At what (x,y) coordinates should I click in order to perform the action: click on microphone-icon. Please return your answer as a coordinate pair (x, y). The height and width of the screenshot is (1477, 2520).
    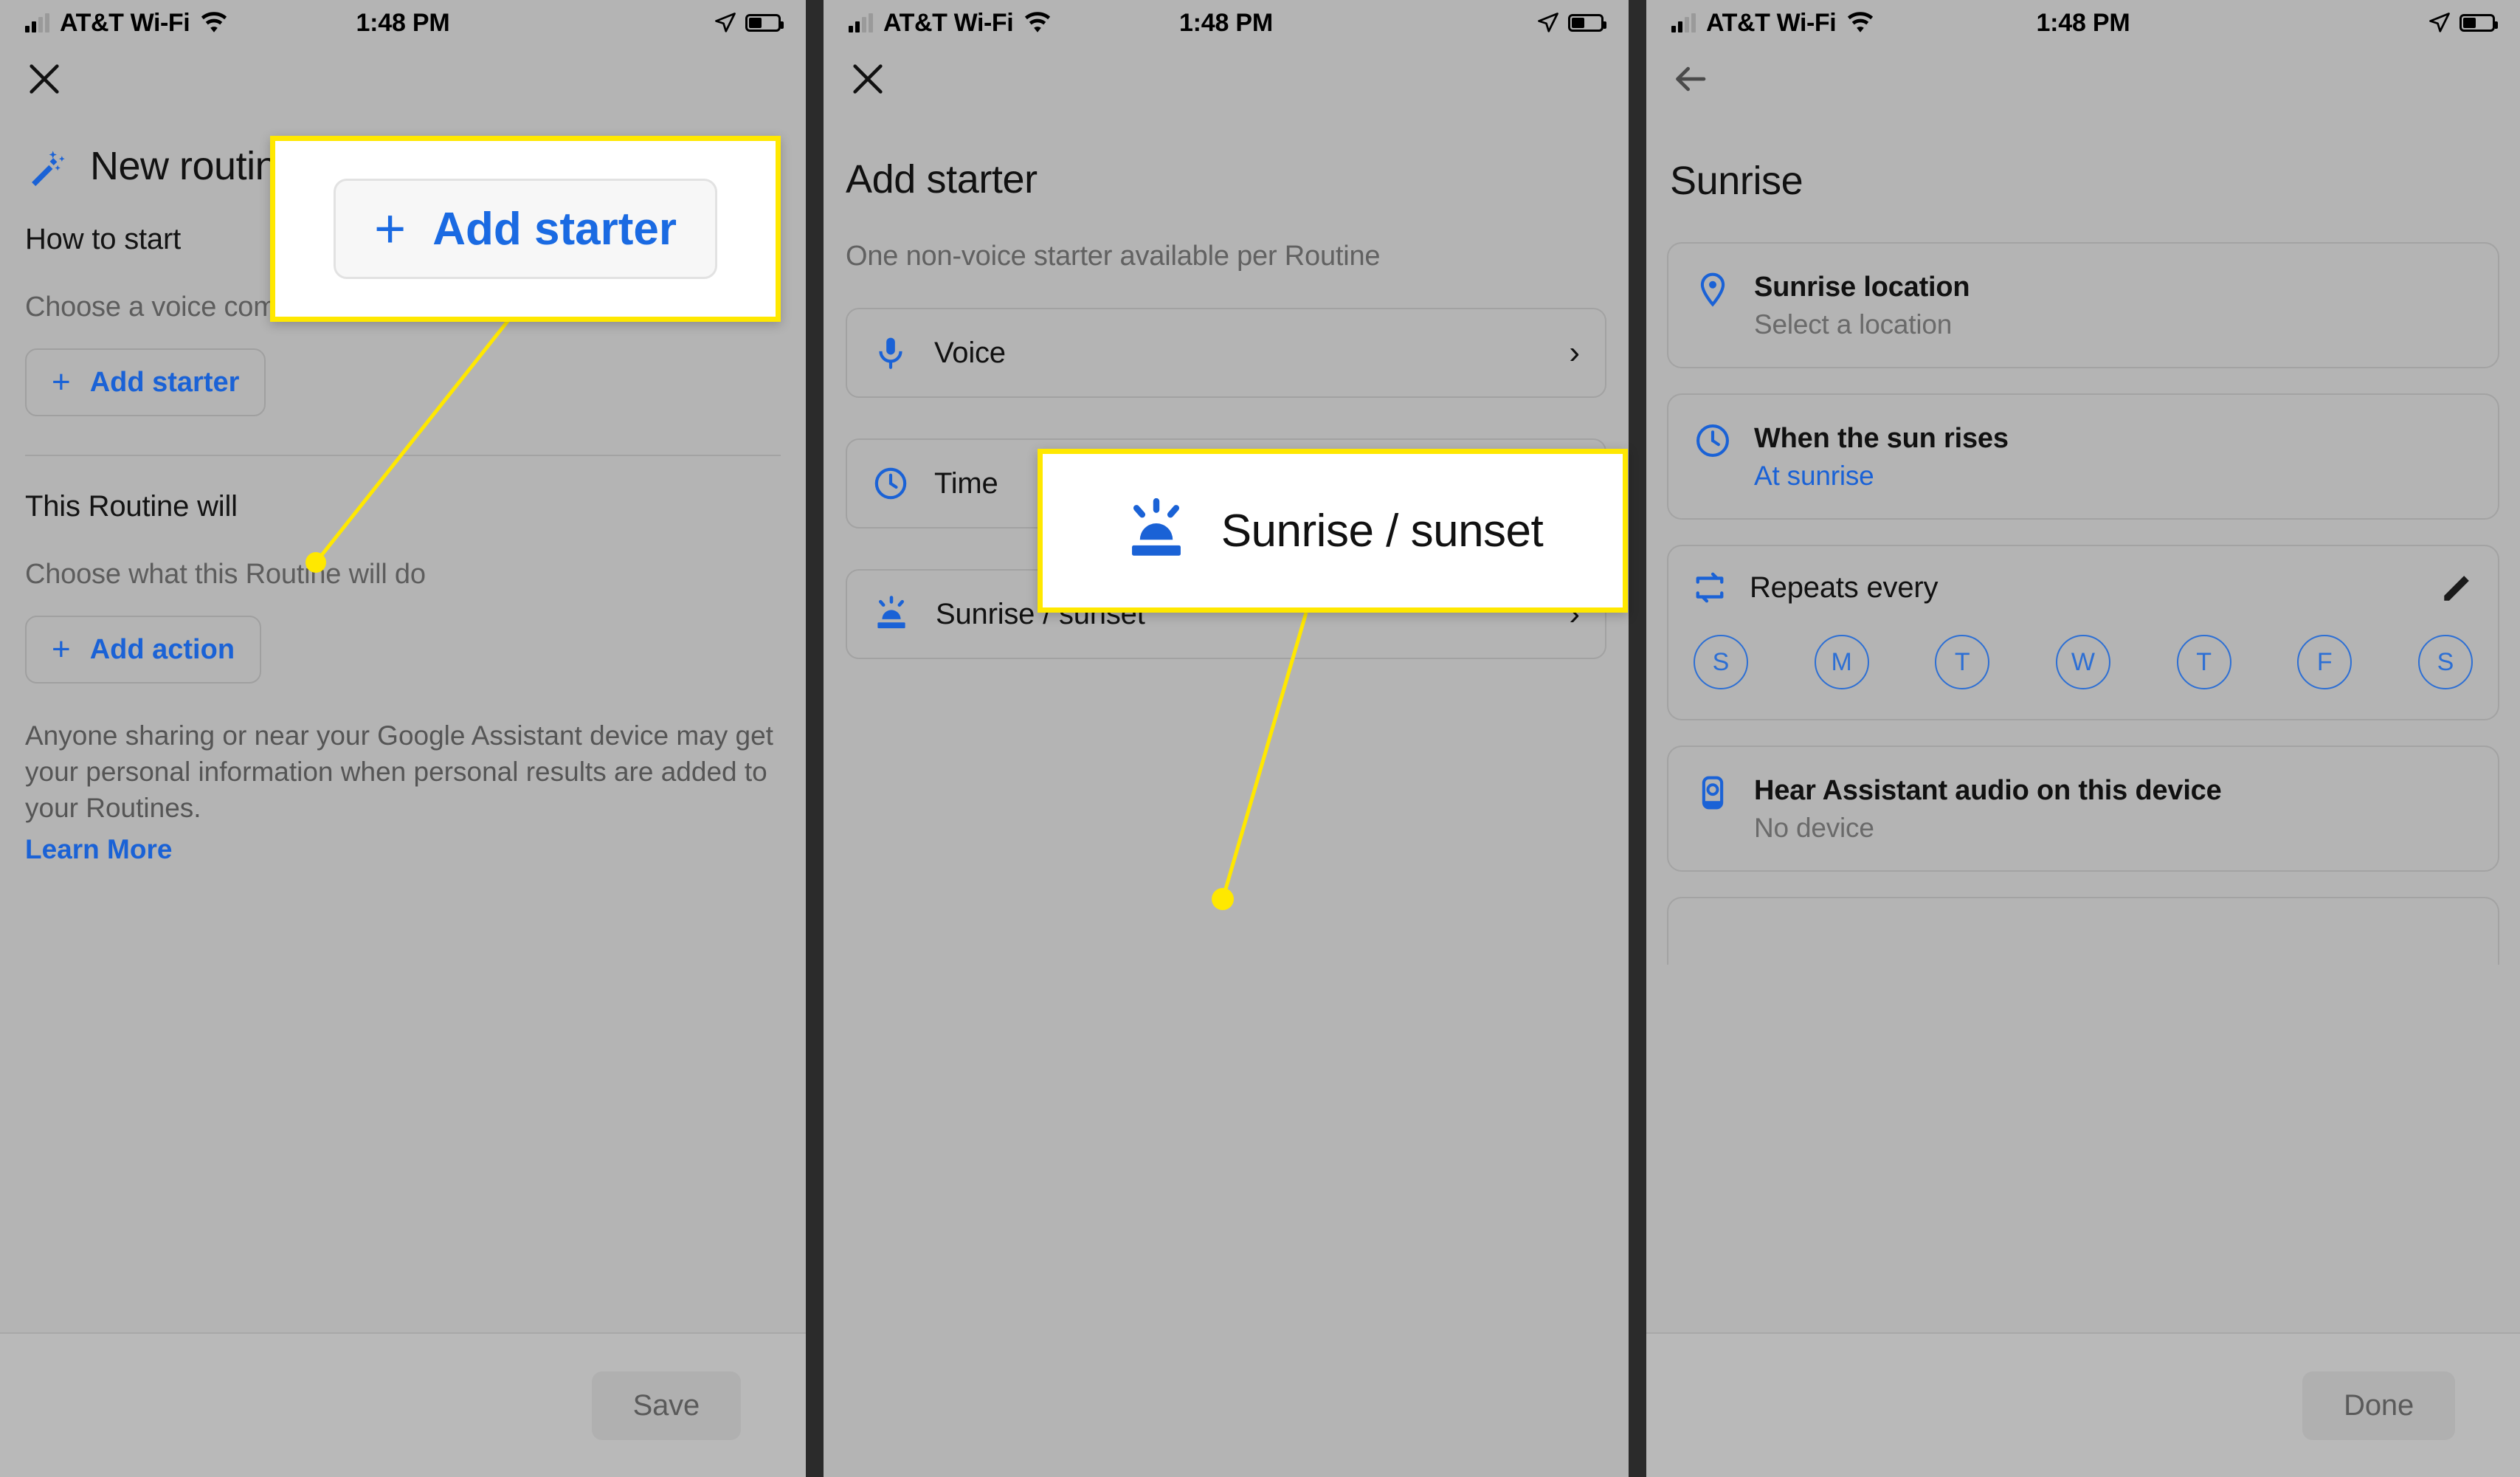
    Looking at the image, I should click on (890, 353).